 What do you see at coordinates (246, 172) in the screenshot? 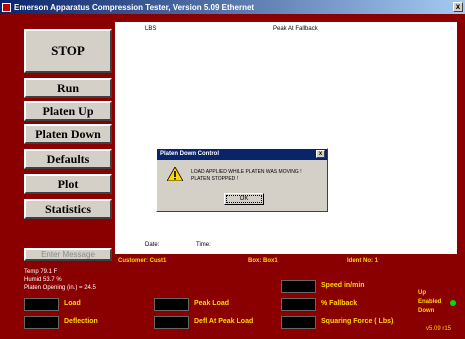
I see `dialog-message-line1: LOAD APPLIED WHILE PLATEN WAS MOVING !` at bounding box center [246, 172].